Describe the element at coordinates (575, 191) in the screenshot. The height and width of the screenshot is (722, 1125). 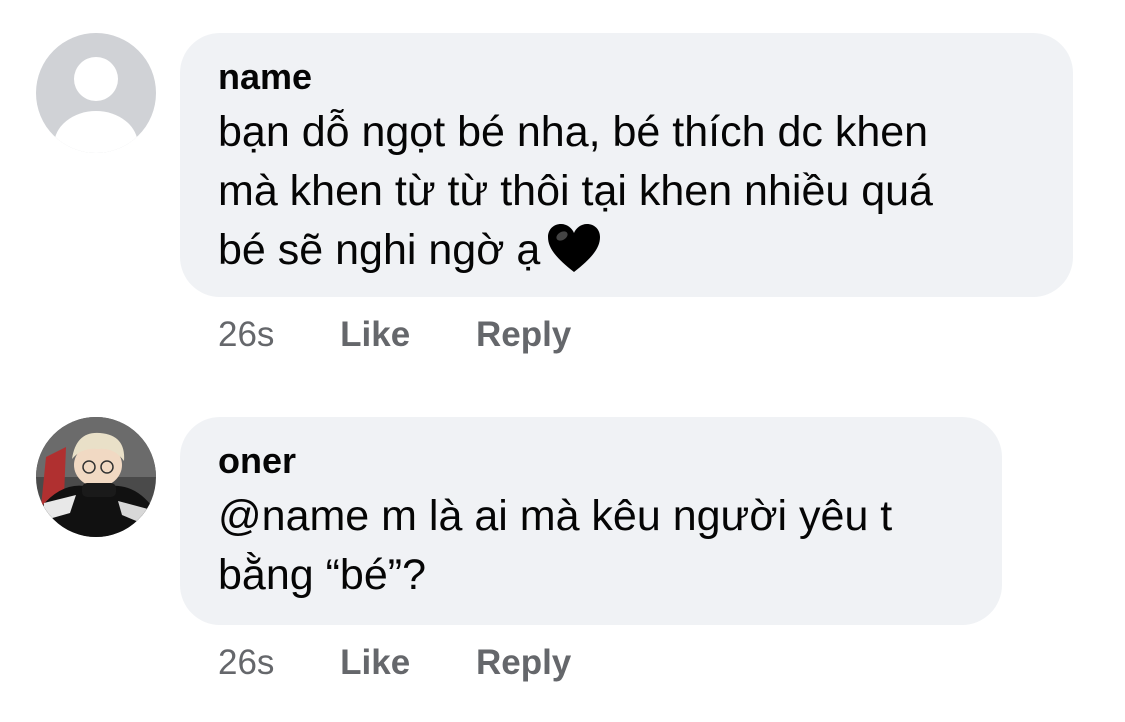
I see `comment-text-line: mà khen từ từ thôi tại khen nhiều quá` at that location.